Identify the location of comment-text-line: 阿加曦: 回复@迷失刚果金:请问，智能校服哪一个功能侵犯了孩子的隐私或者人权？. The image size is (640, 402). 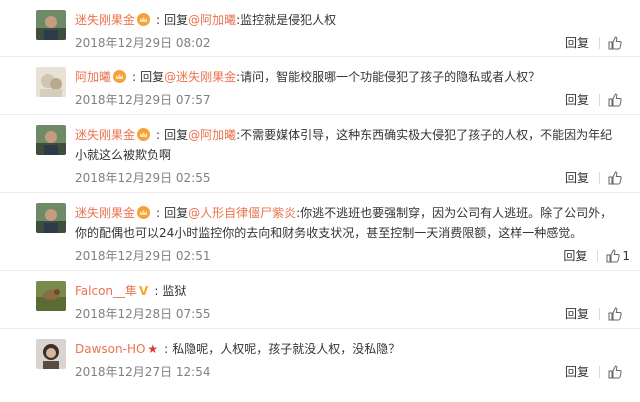
(308, 77).